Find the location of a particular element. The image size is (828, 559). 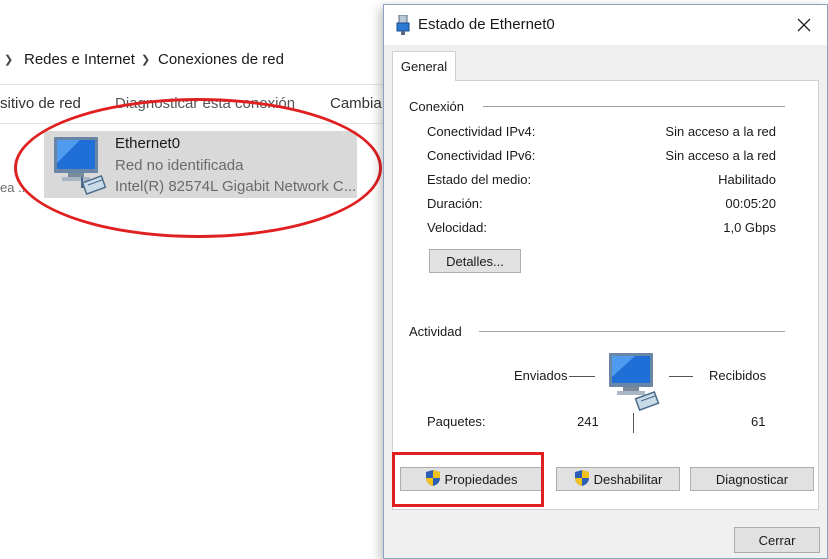

uac-shield-icon is located at coordinates (582, 479).